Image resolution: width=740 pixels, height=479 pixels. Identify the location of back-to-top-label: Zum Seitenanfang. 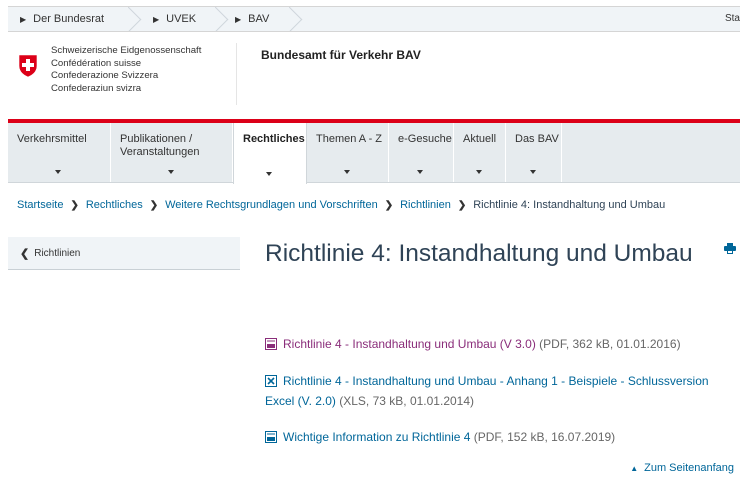
(689, 468).